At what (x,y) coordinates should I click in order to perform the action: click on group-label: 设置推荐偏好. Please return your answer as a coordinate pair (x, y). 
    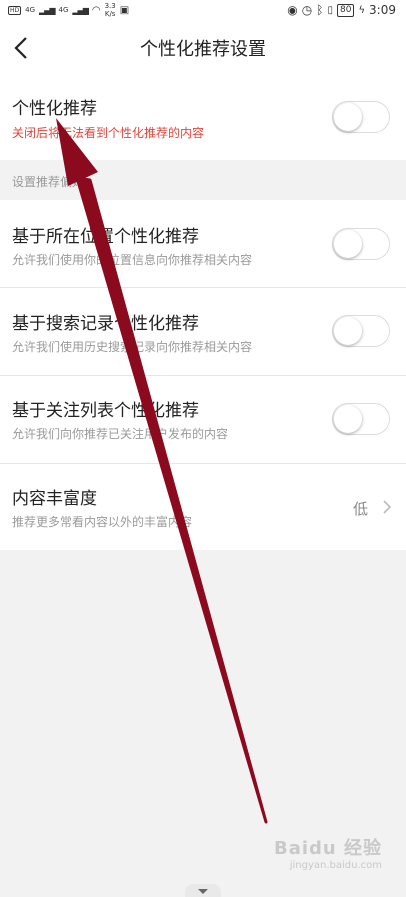
    Looking at the image, I should click on (48, 182).